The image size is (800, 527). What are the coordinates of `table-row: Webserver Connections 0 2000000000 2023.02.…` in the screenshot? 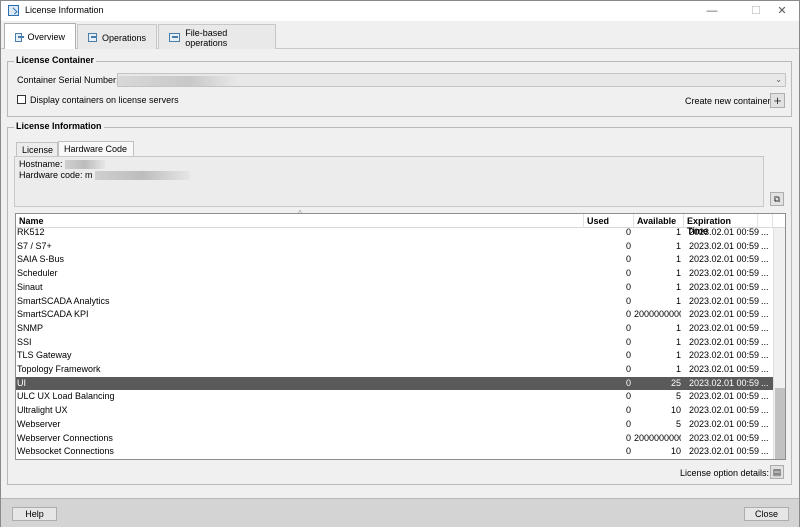 It's located at (394, 439).